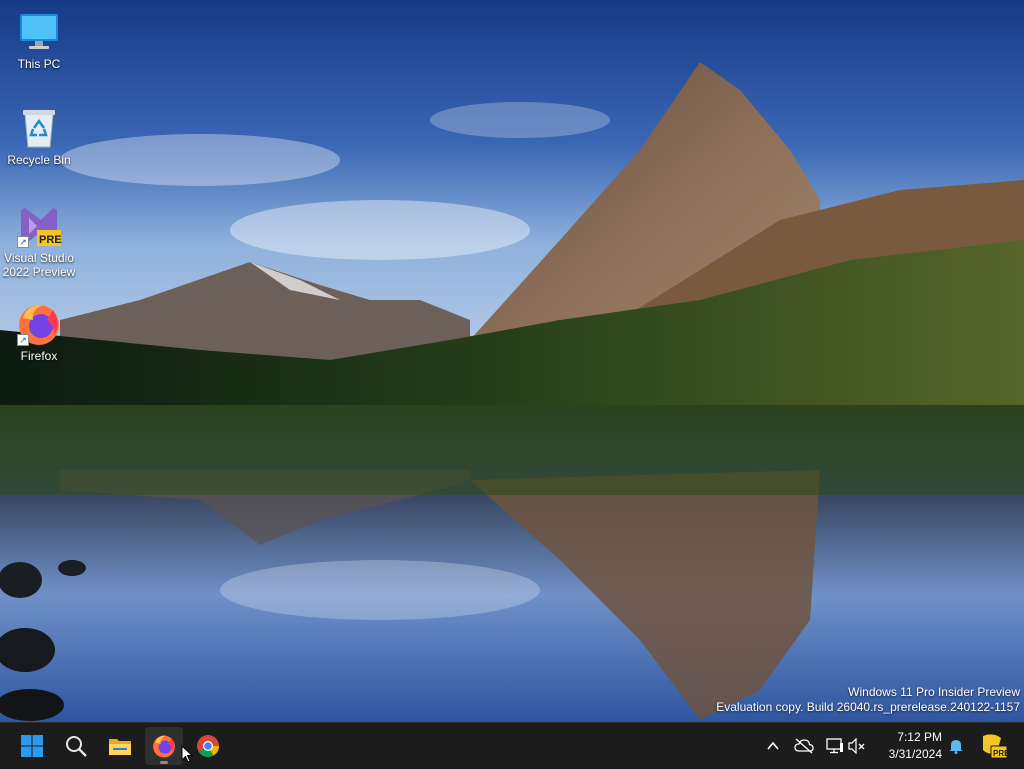  I want to click on network-volume-button, so click(848, 746).